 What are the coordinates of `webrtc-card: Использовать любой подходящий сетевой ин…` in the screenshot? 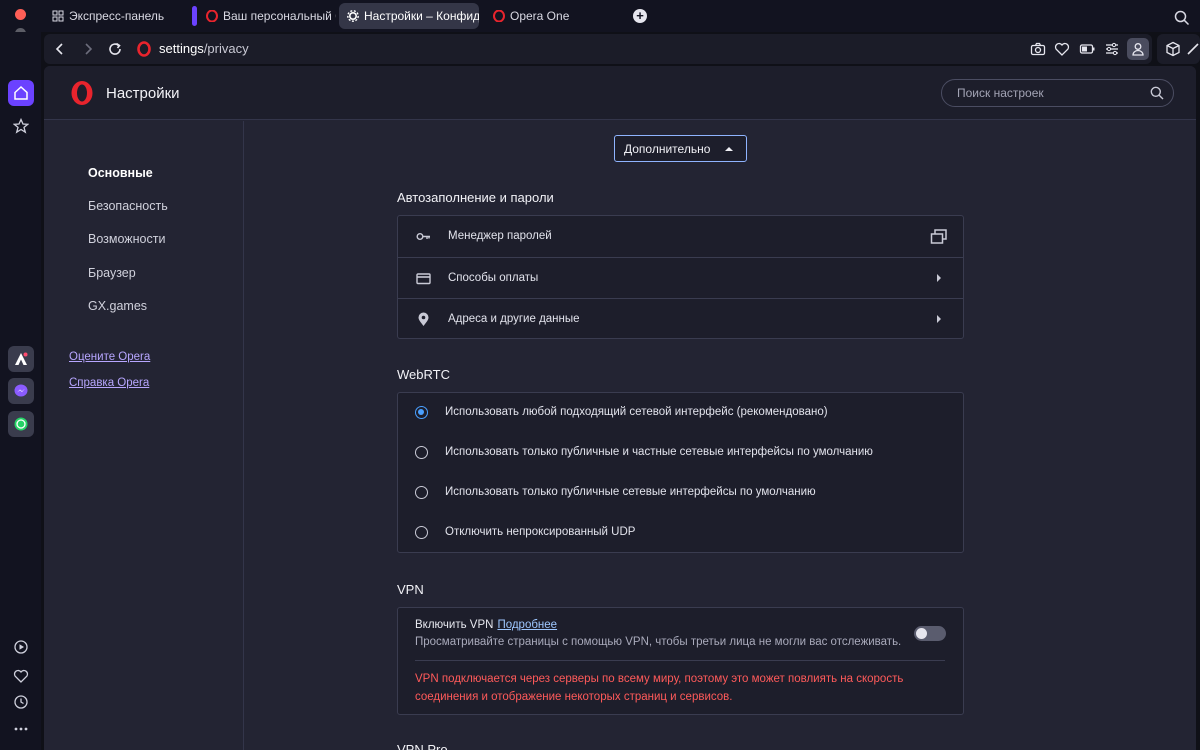 It's located at (680, 472).